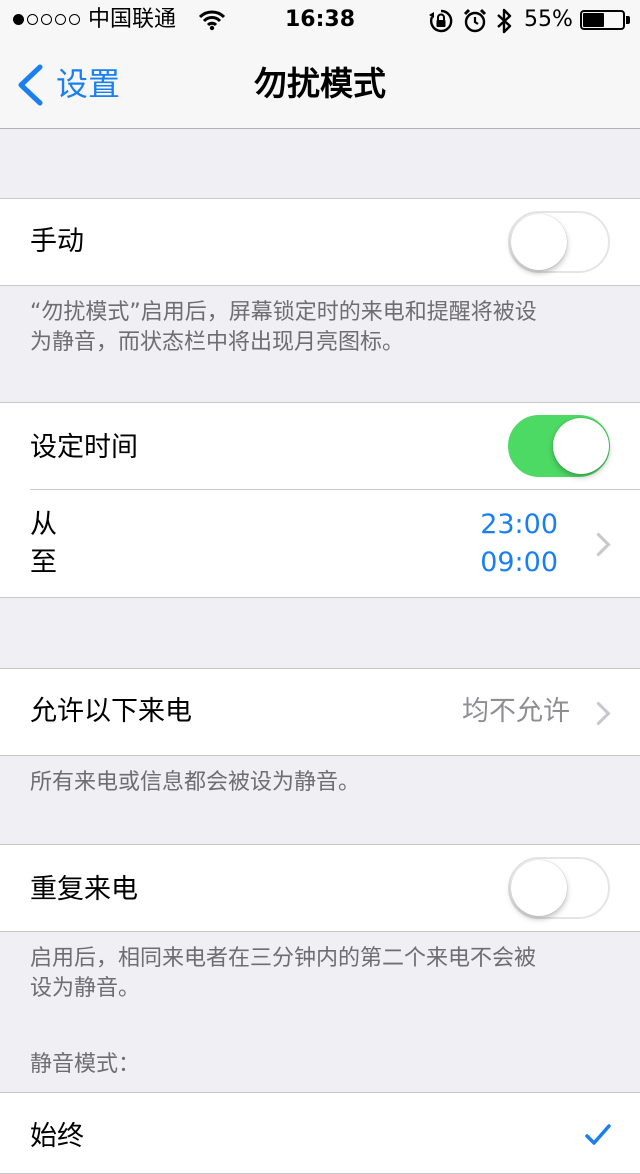 The width and height of the screenshot is (640, 1174). What do you see at coordinates (84, 447) in the screenshot?
I see `scheduled-label: 设定时间` at bounding box center [84, 447].